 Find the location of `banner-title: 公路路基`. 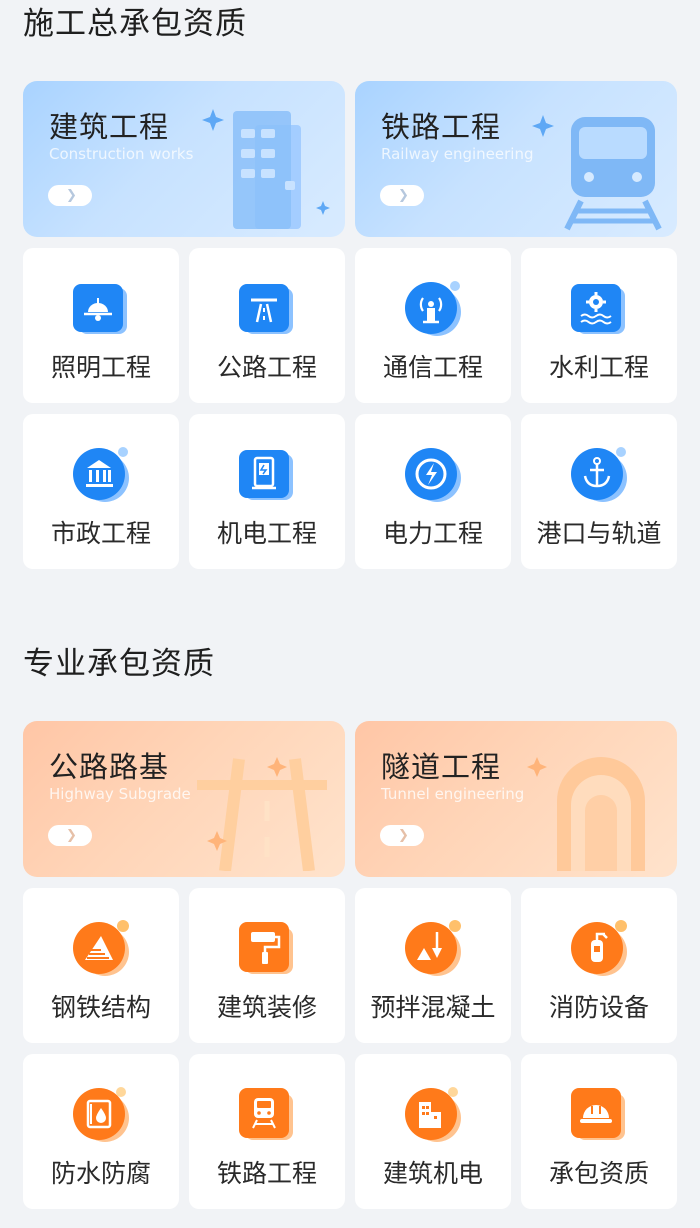

banner-title: 公路路基 is located at coordinates (109, 767).